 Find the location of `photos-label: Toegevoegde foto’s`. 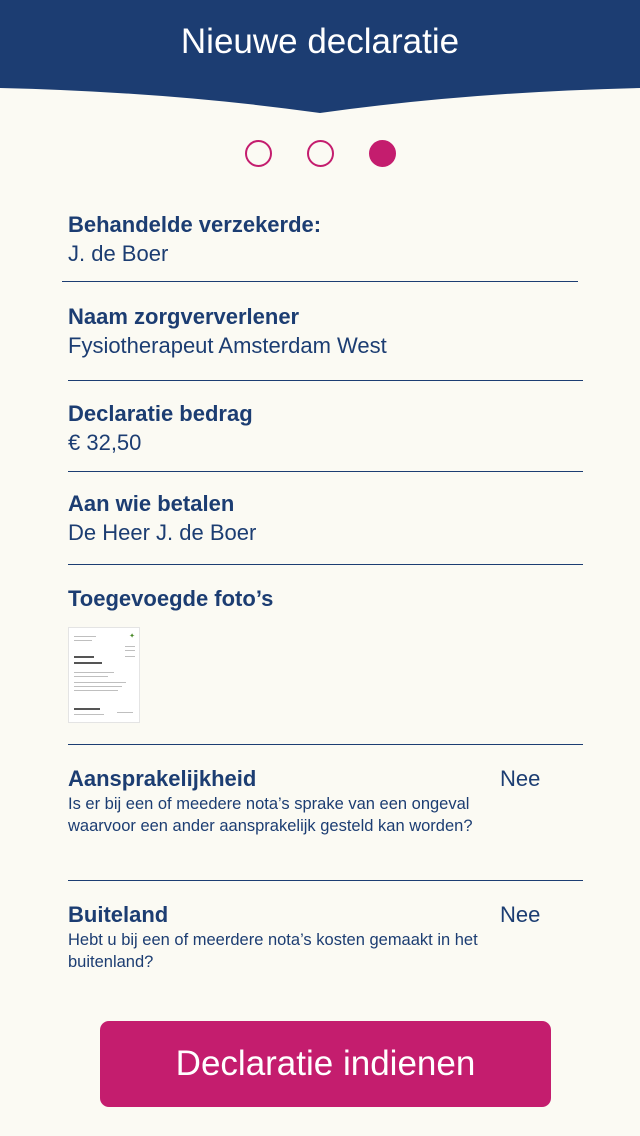

photos-label: Toegevoegde foto’s is located at coordinates (171, 598).